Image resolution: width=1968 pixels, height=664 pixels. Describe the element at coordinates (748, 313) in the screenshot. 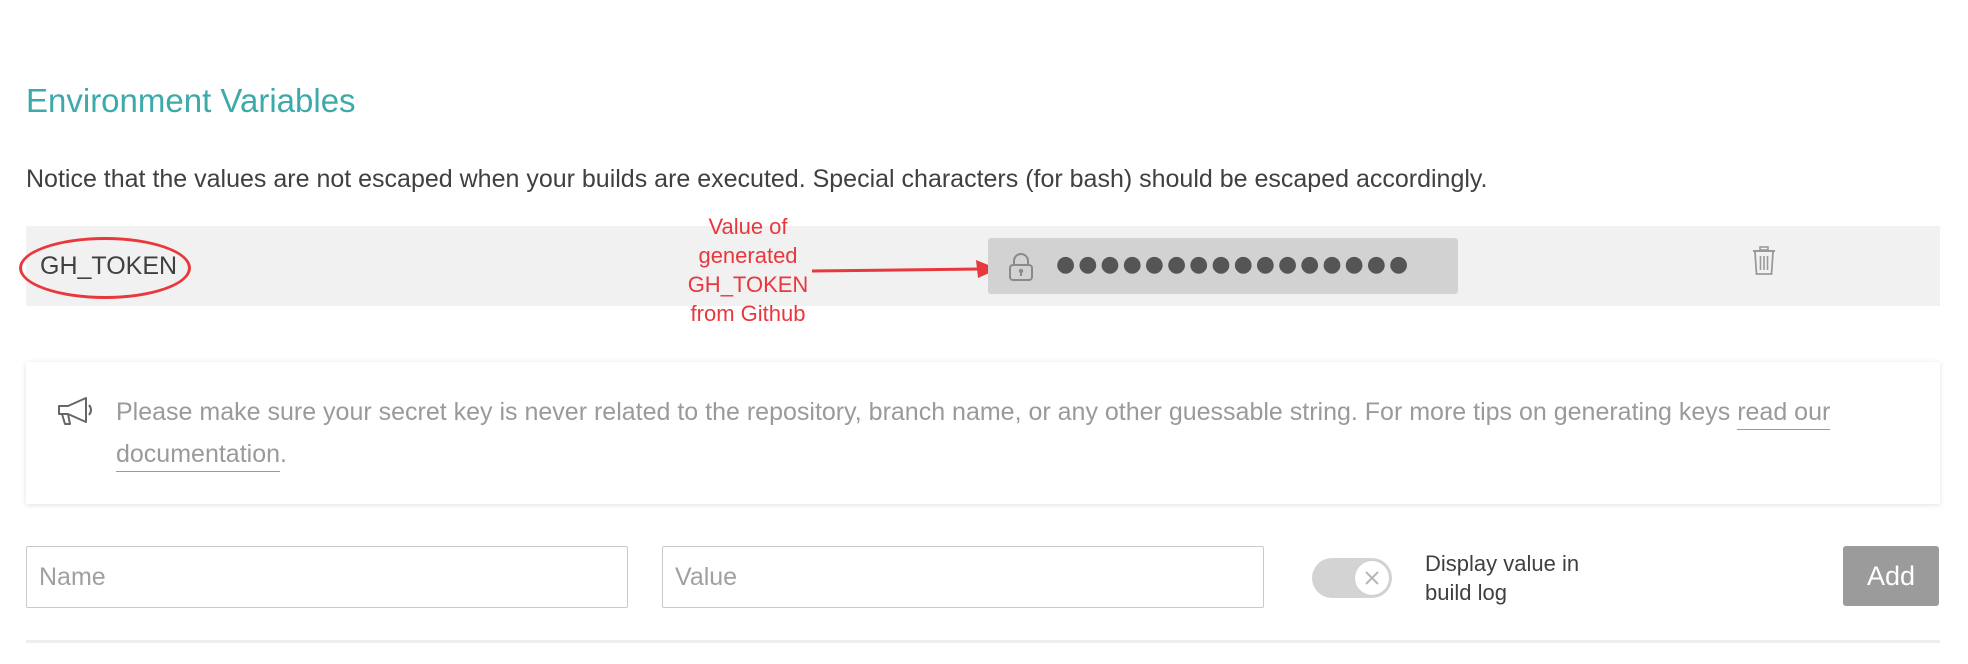

I see `annotation-line: from Github` at that location.